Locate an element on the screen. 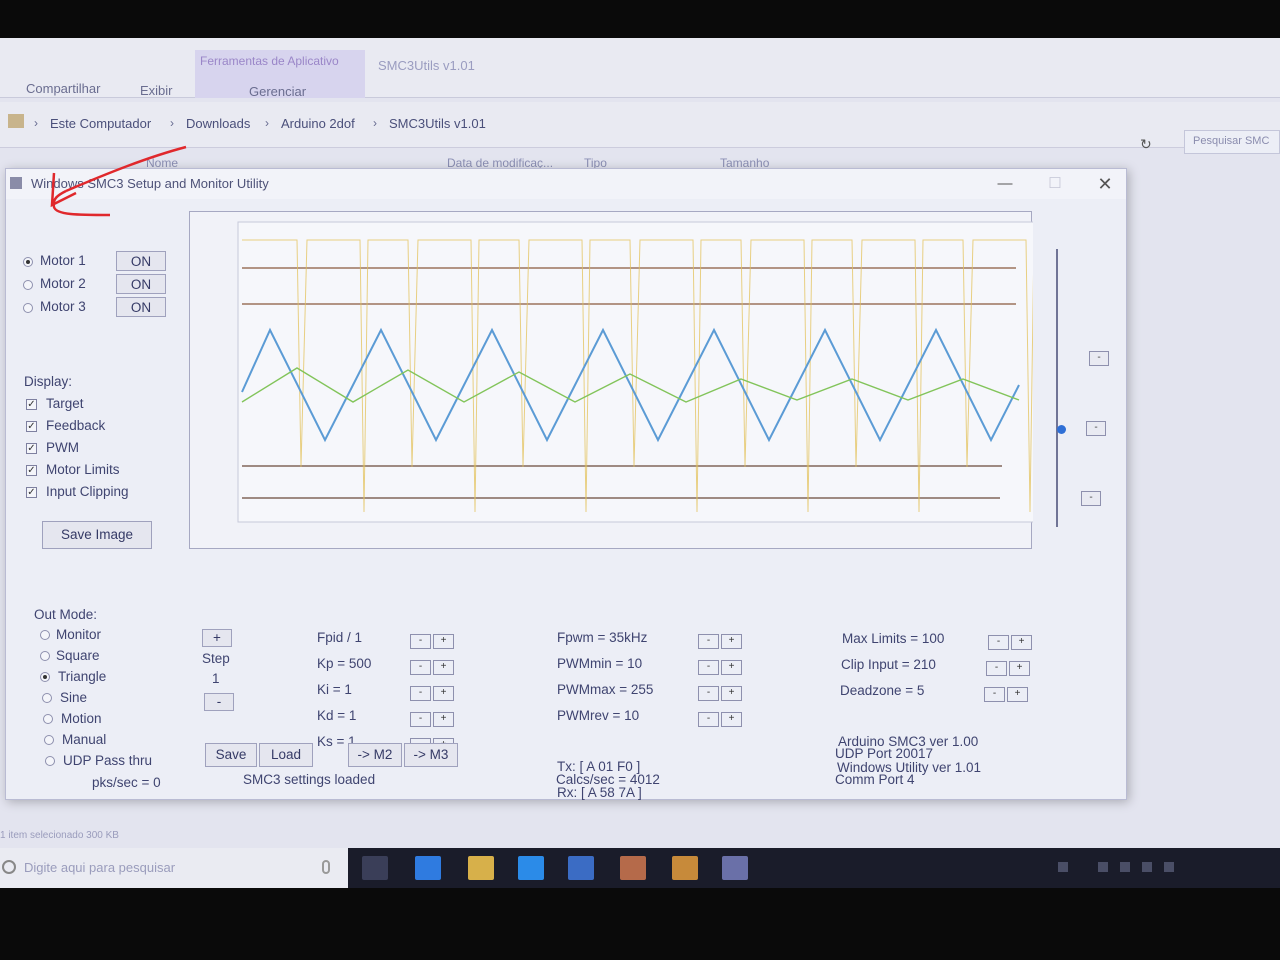 The image size is (1280, 960). tab-share: Compartilhar is located at coordinates (63, 88).